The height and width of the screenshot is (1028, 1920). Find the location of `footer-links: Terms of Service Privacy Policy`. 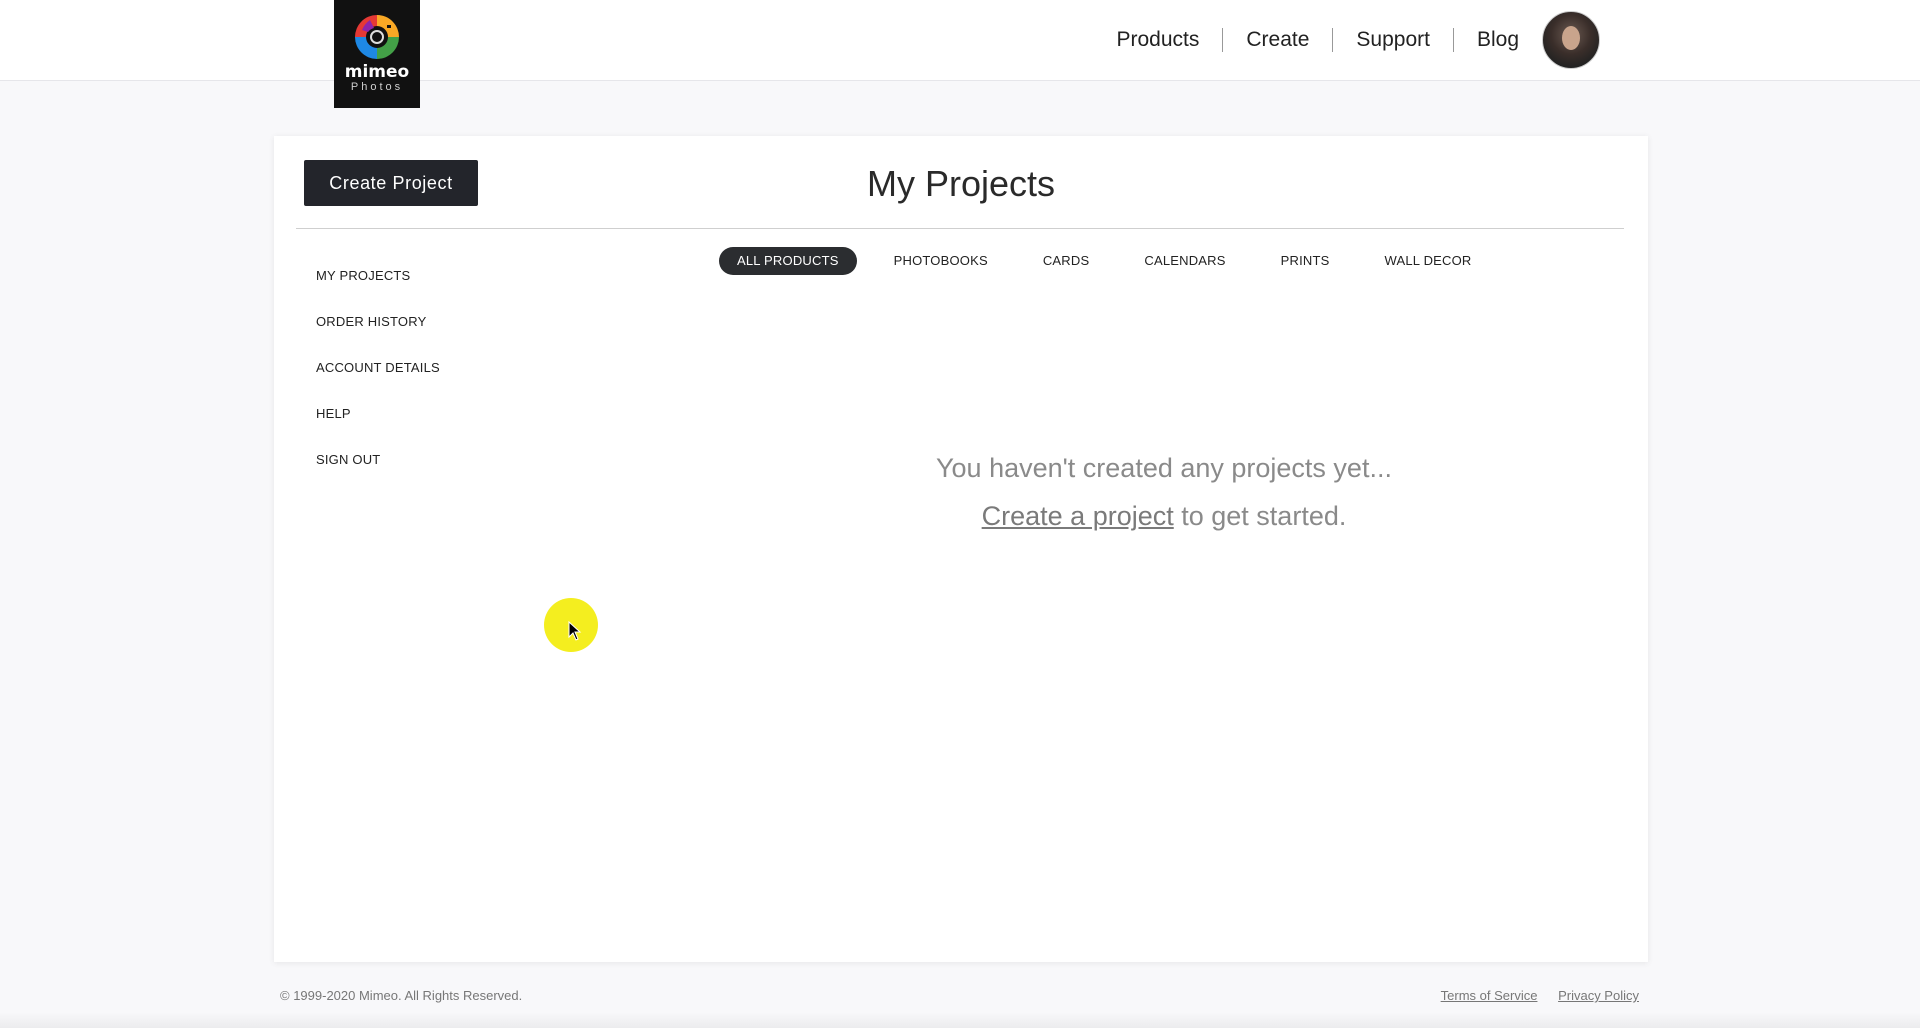

footer-links: Terms of Service Privacy Policy is located at coordinates (1531, 995).